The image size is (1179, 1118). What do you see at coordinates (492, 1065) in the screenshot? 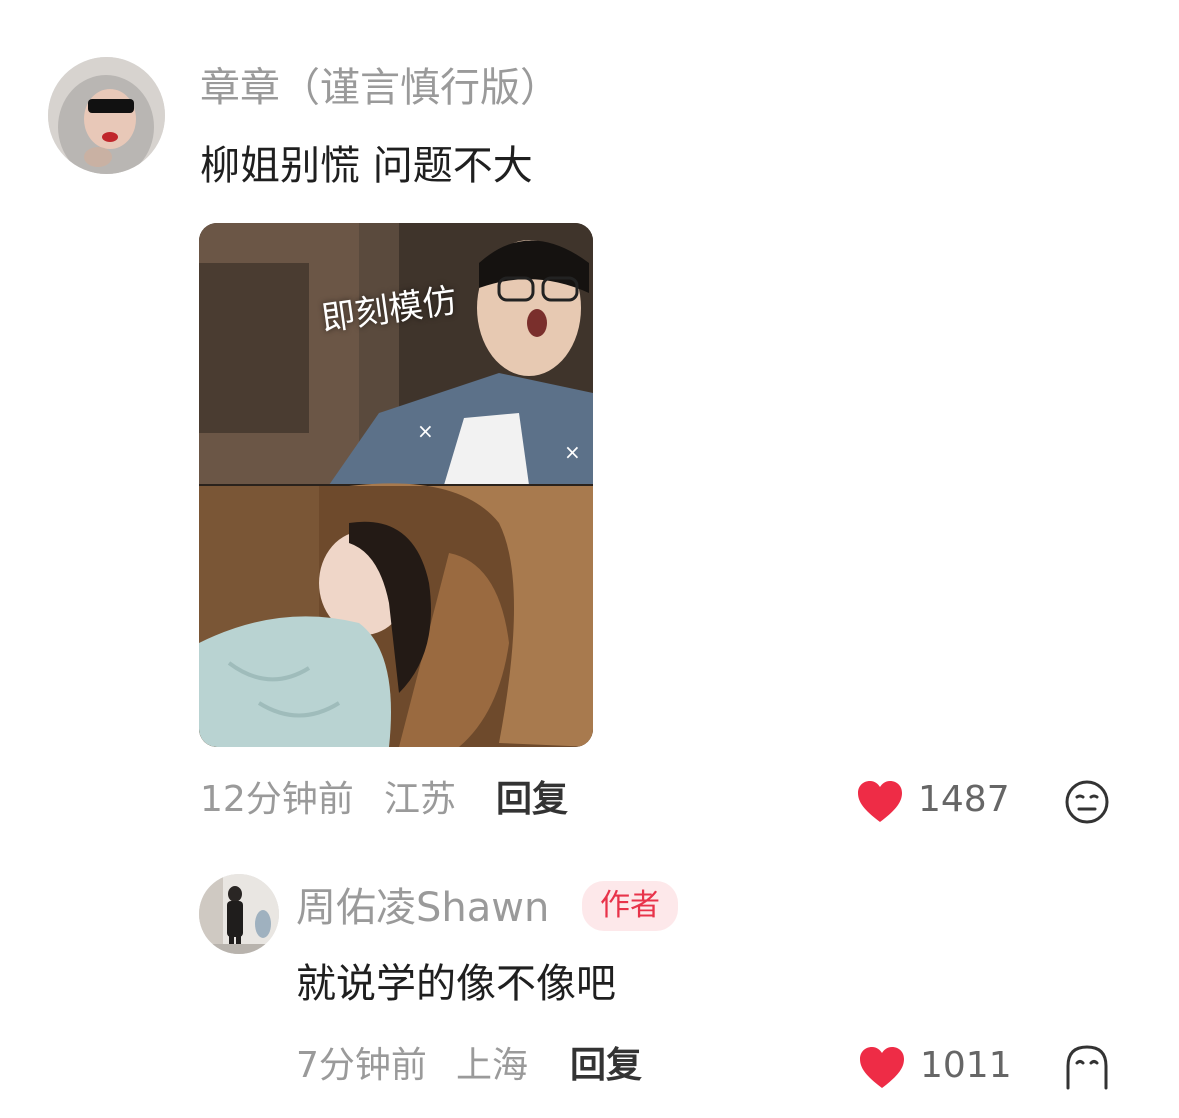
I see `reply-location: 上海` at bounding box center [492, 1065].